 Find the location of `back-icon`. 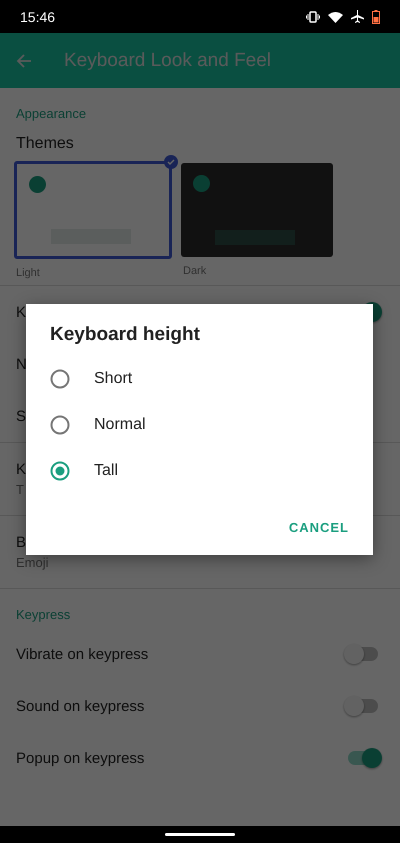

back-icon is located at coordinates (24, 60).